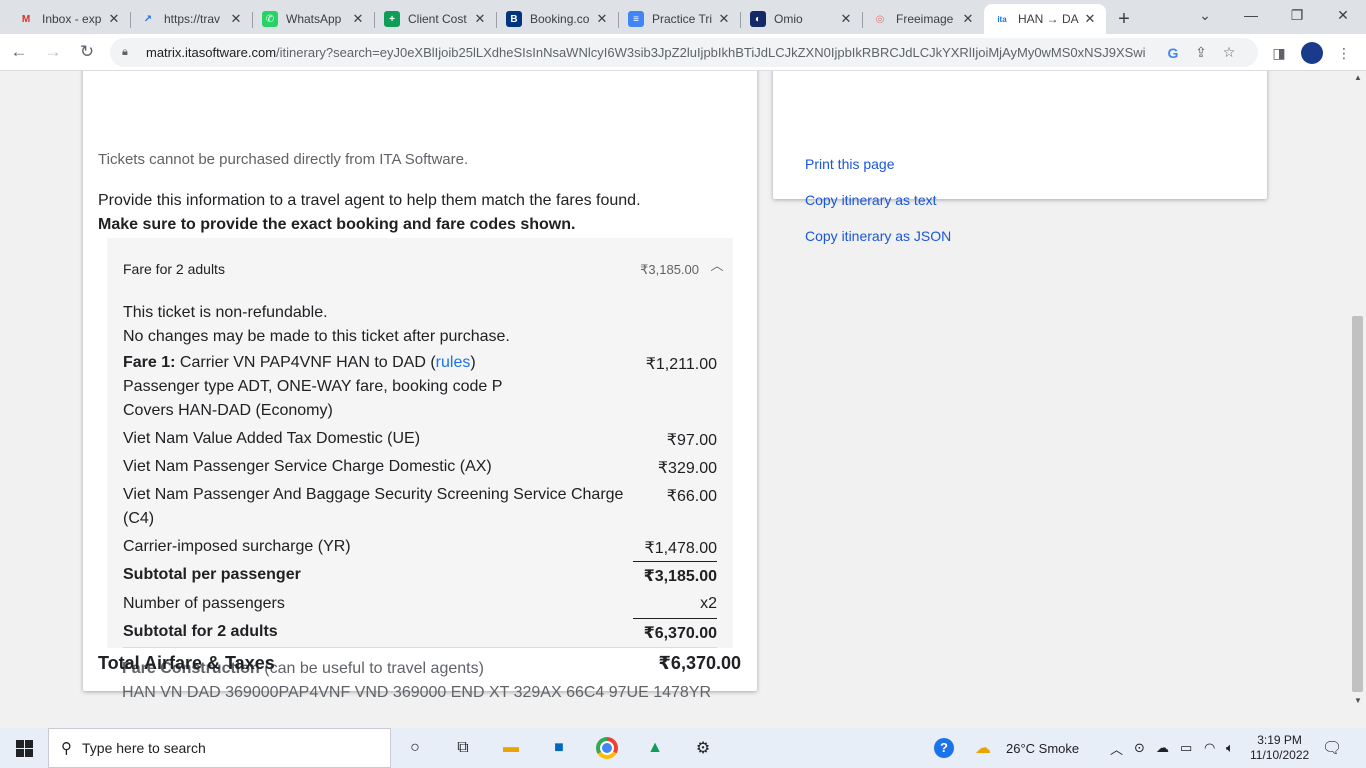 The height and width of the screenshot is (768, 1366). I want to click on tax-ue-label: Viet Nam Value Added Tax Domestic (UE), so click(272, 438).